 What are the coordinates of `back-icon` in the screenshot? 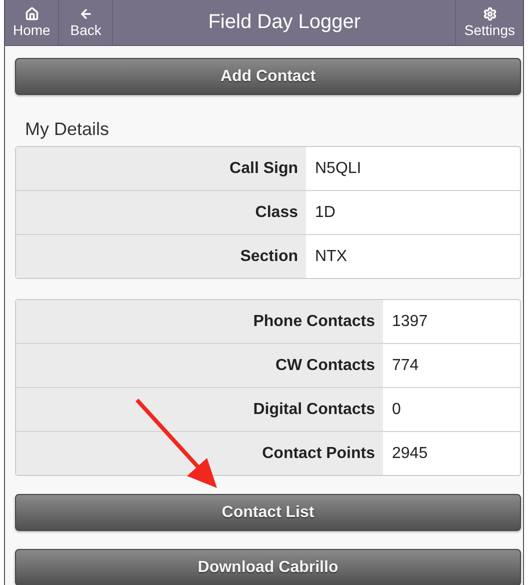 It's located at (85, 14).